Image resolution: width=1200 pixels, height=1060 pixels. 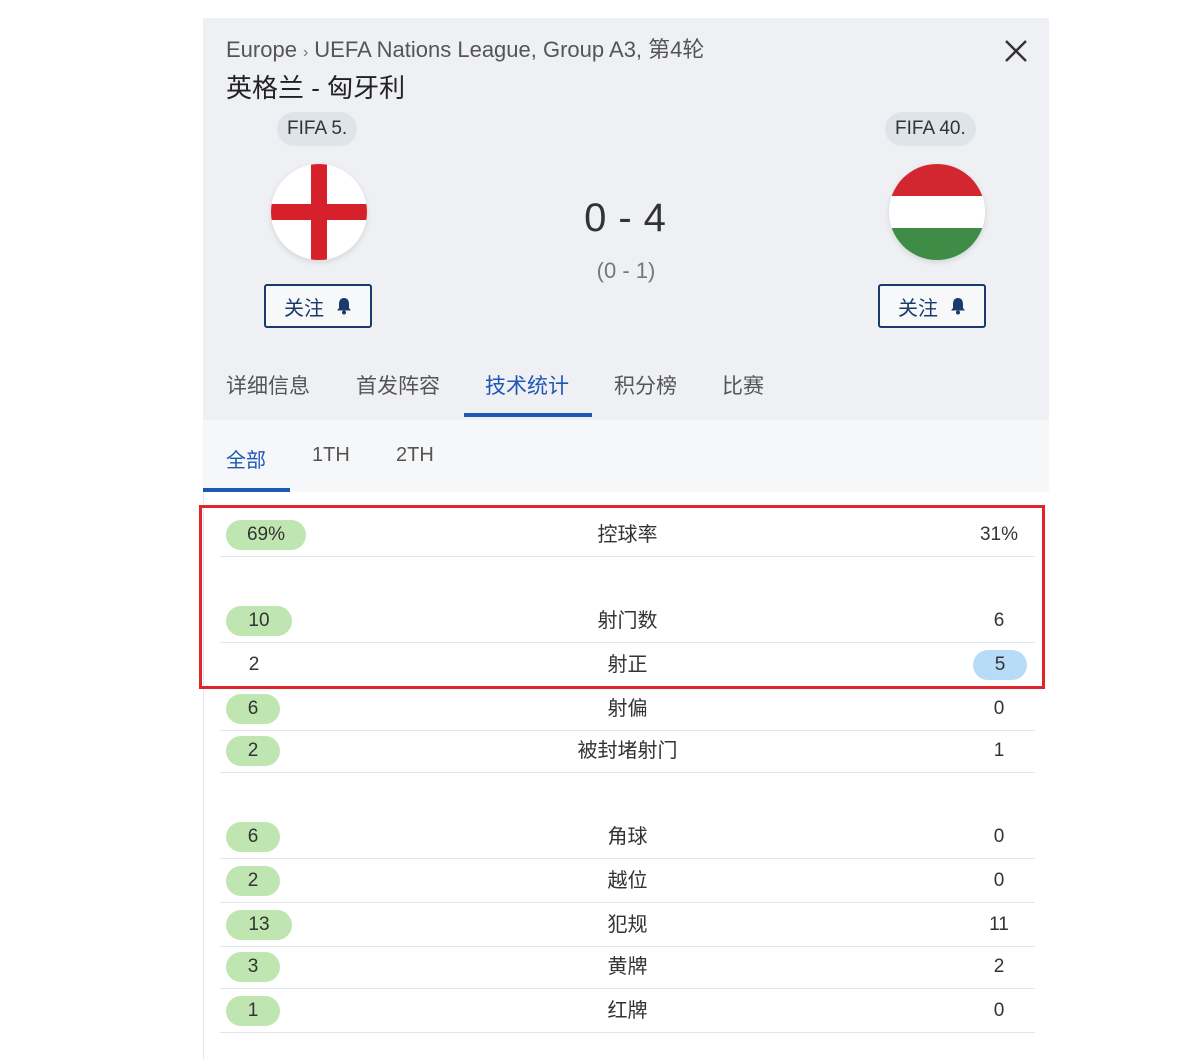 I want to click on stat-row-blocked-shots: 2 被封堵射门 1, so click(x=627, y=751).